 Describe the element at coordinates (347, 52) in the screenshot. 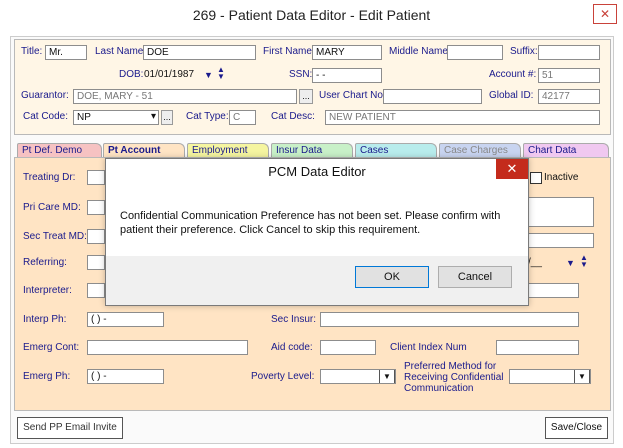

I see `first-name-field: MARY` at that location.